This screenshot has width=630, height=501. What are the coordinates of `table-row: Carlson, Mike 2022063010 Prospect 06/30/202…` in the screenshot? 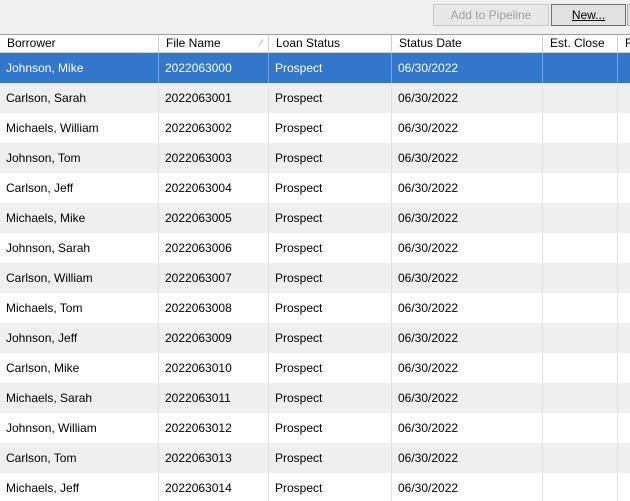 It's located at (315, 368).